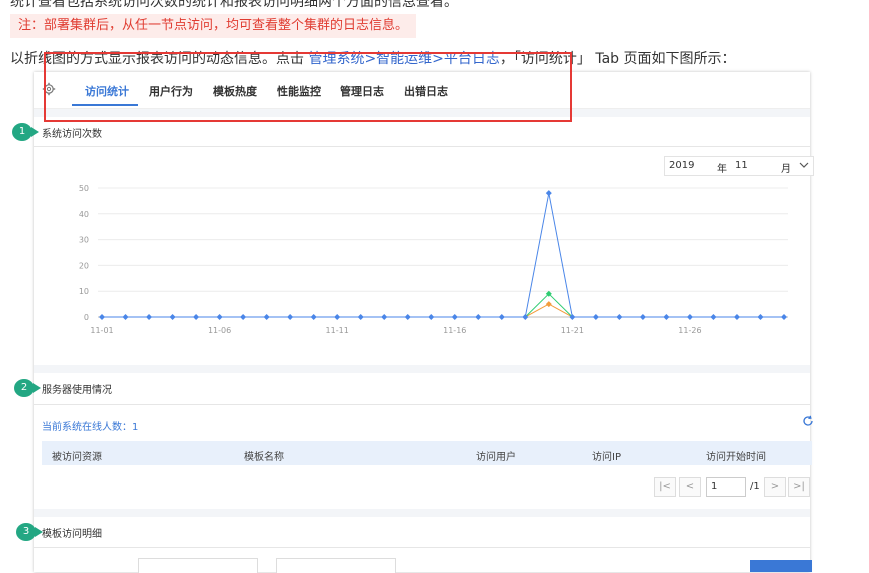 This screenshot has height=573, width=869. I want to click on step-badge-1: 1, so click(25, 132).